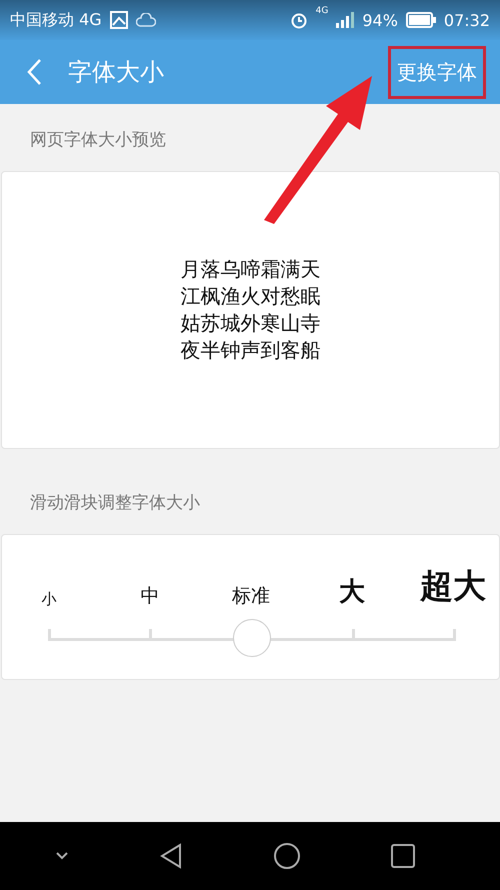 The image size is (500, 890). What do you see at coordinates (251, 596) in the screenshot?
I see `size-label: 标准` at bounding box center [251, 596].